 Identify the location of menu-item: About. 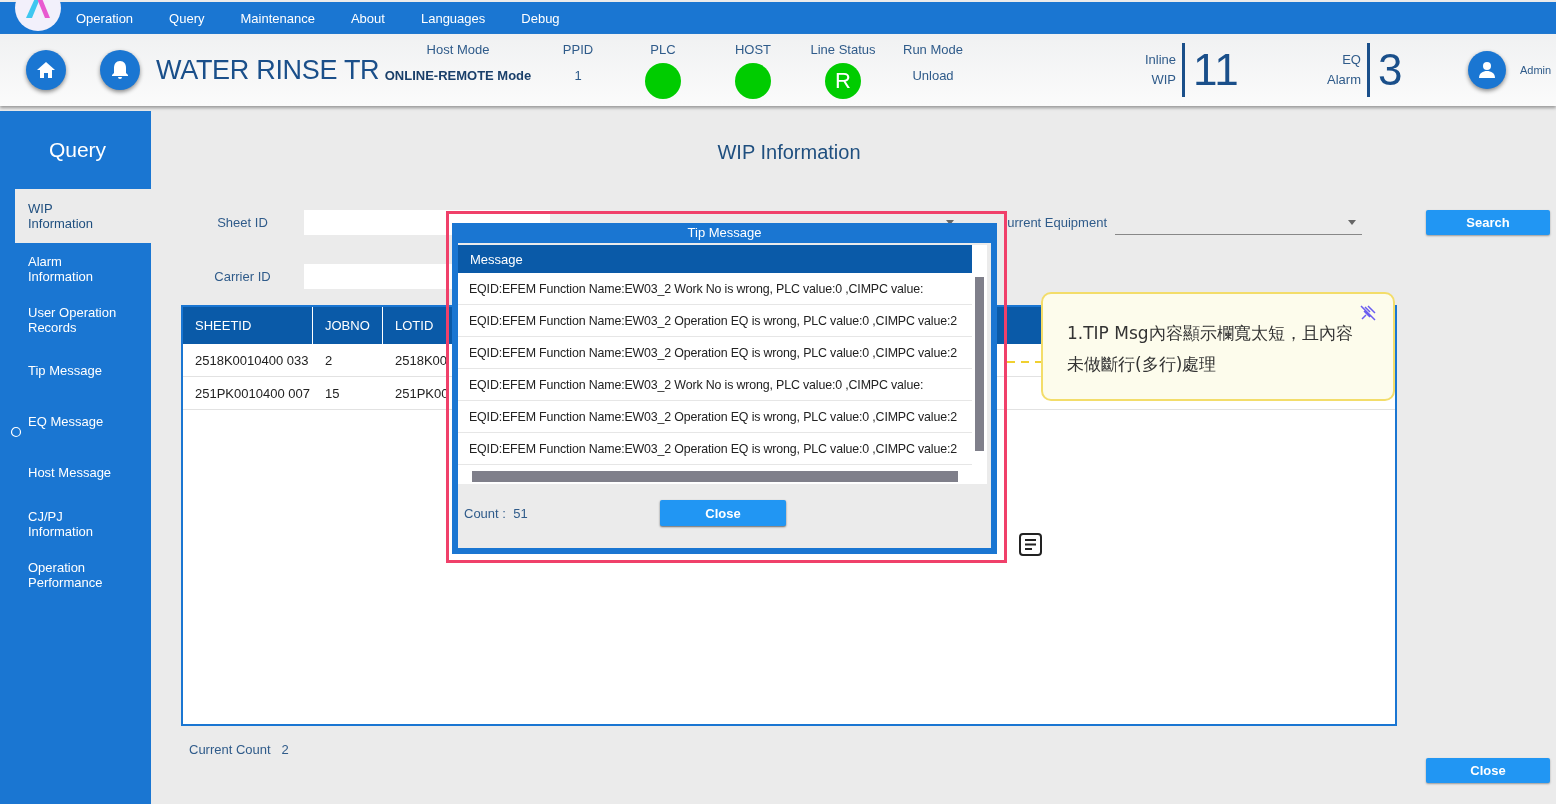
(367, 18).